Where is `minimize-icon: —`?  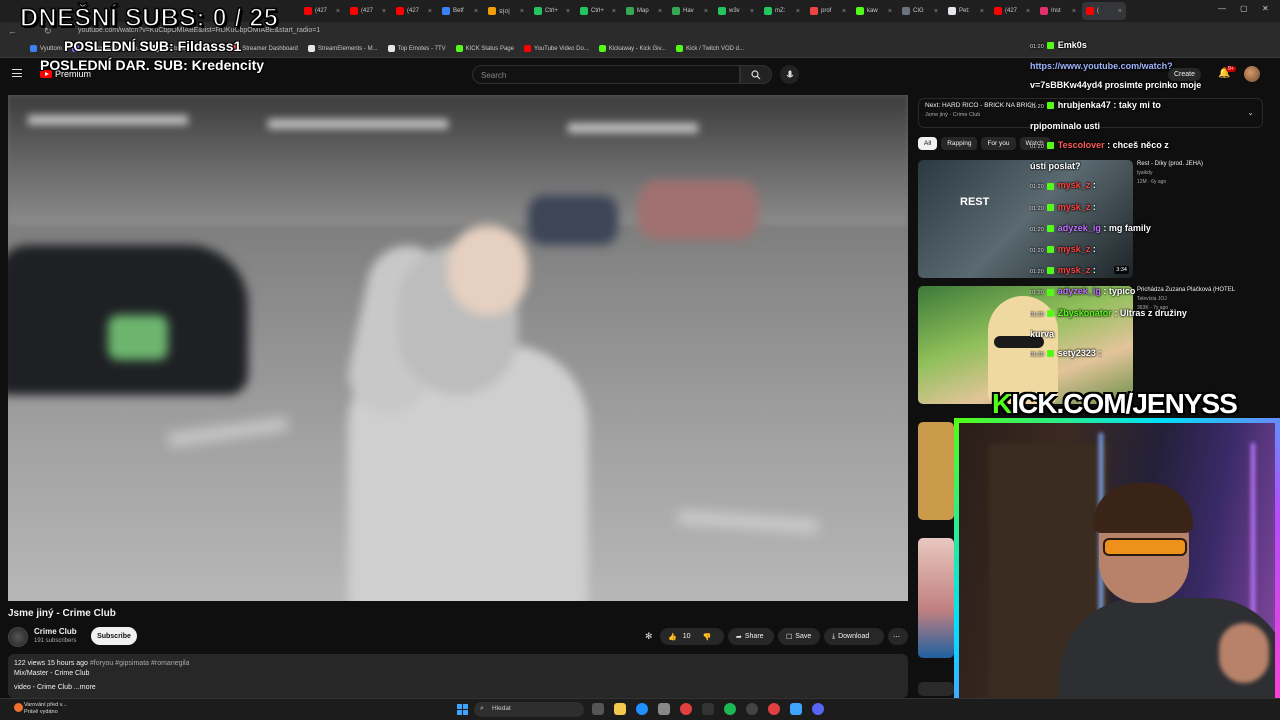
minimize-icon: — is located at coordinates (1222, 8).